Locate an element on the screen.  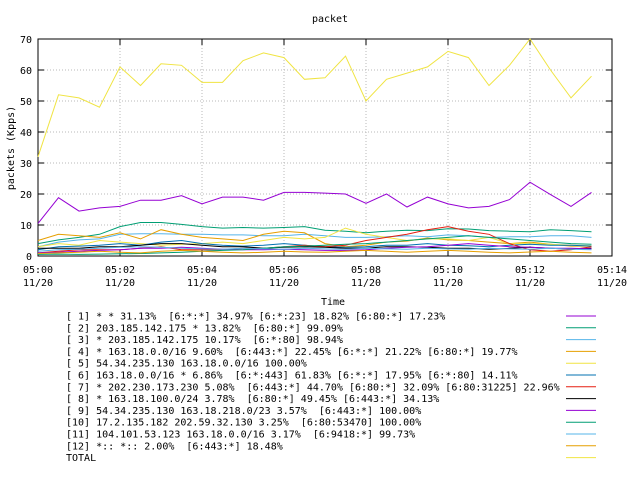
y-tick-label: 40 is located at coordinates (26, 133).